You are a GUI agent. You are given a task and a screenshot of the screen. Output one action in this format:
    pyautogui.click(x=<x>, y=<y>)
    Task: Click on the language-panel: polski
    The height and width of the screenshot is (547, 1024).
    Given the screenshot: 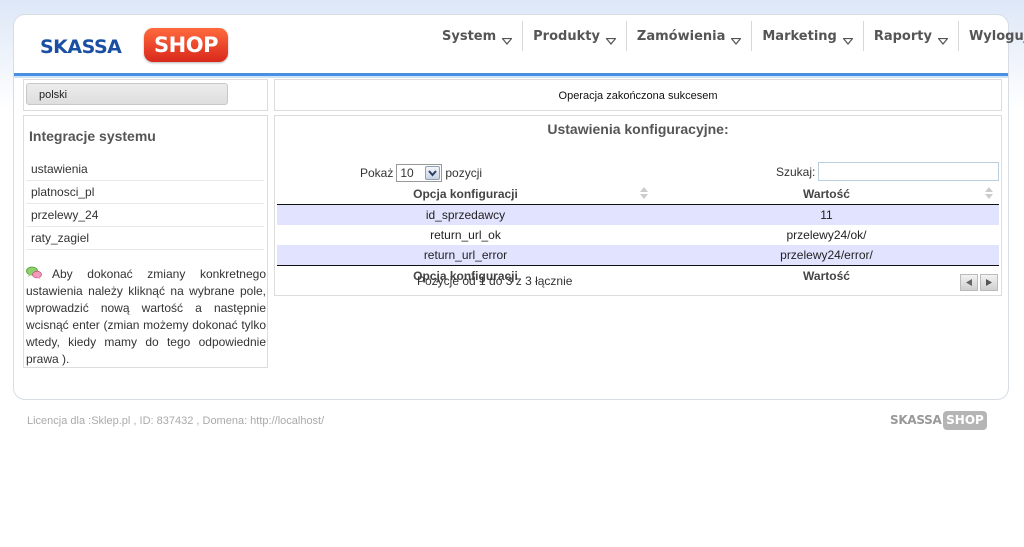 What is the action you would take?
    pyautogui.click(x=145, y=95)
    